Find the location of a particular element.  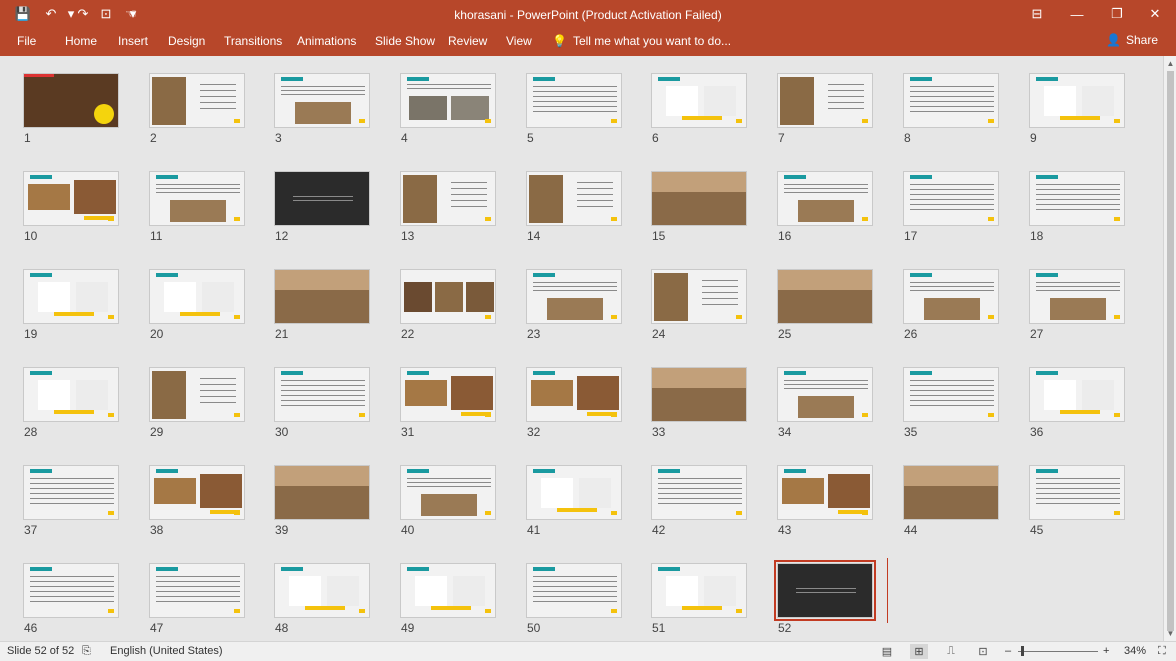

person-icon: 👤 is located at coordinates (1113, 40).